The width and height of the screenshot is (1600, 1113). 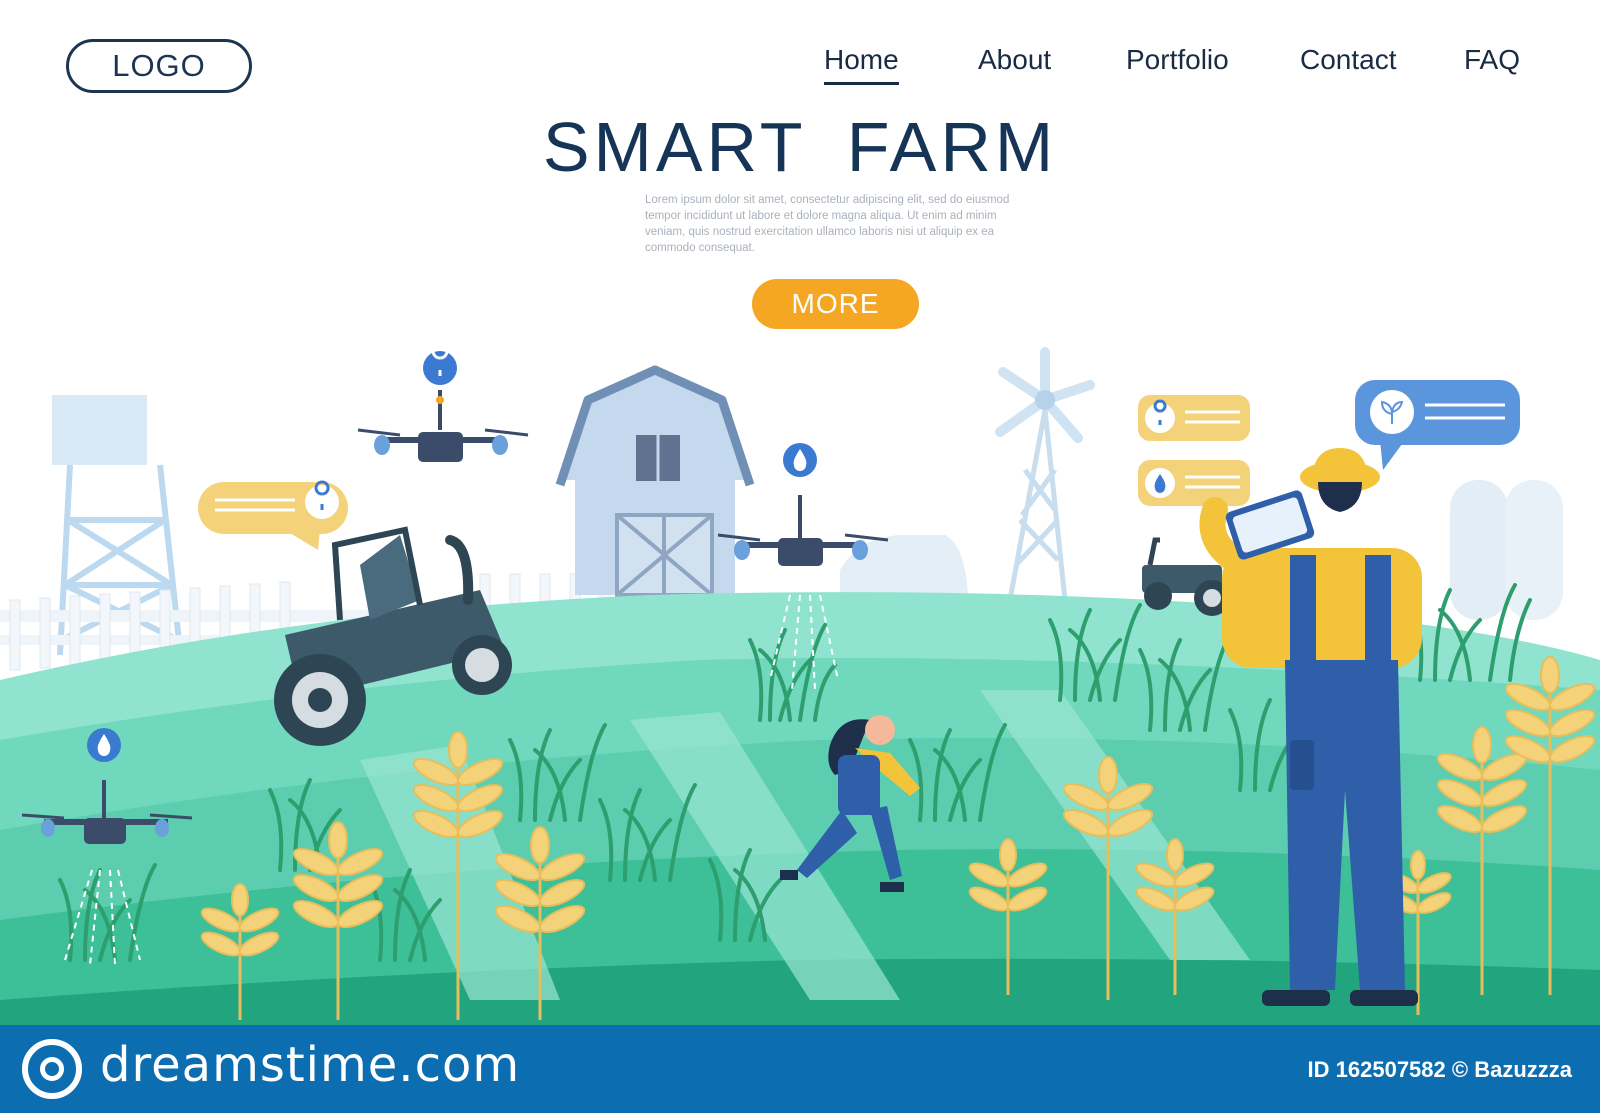 What do you see at coordinates (1439, 1069) in the screenshot?
I see `watermark-id: ID 162507582 © Bazuzzza` at bounding box center [1439, 1069].